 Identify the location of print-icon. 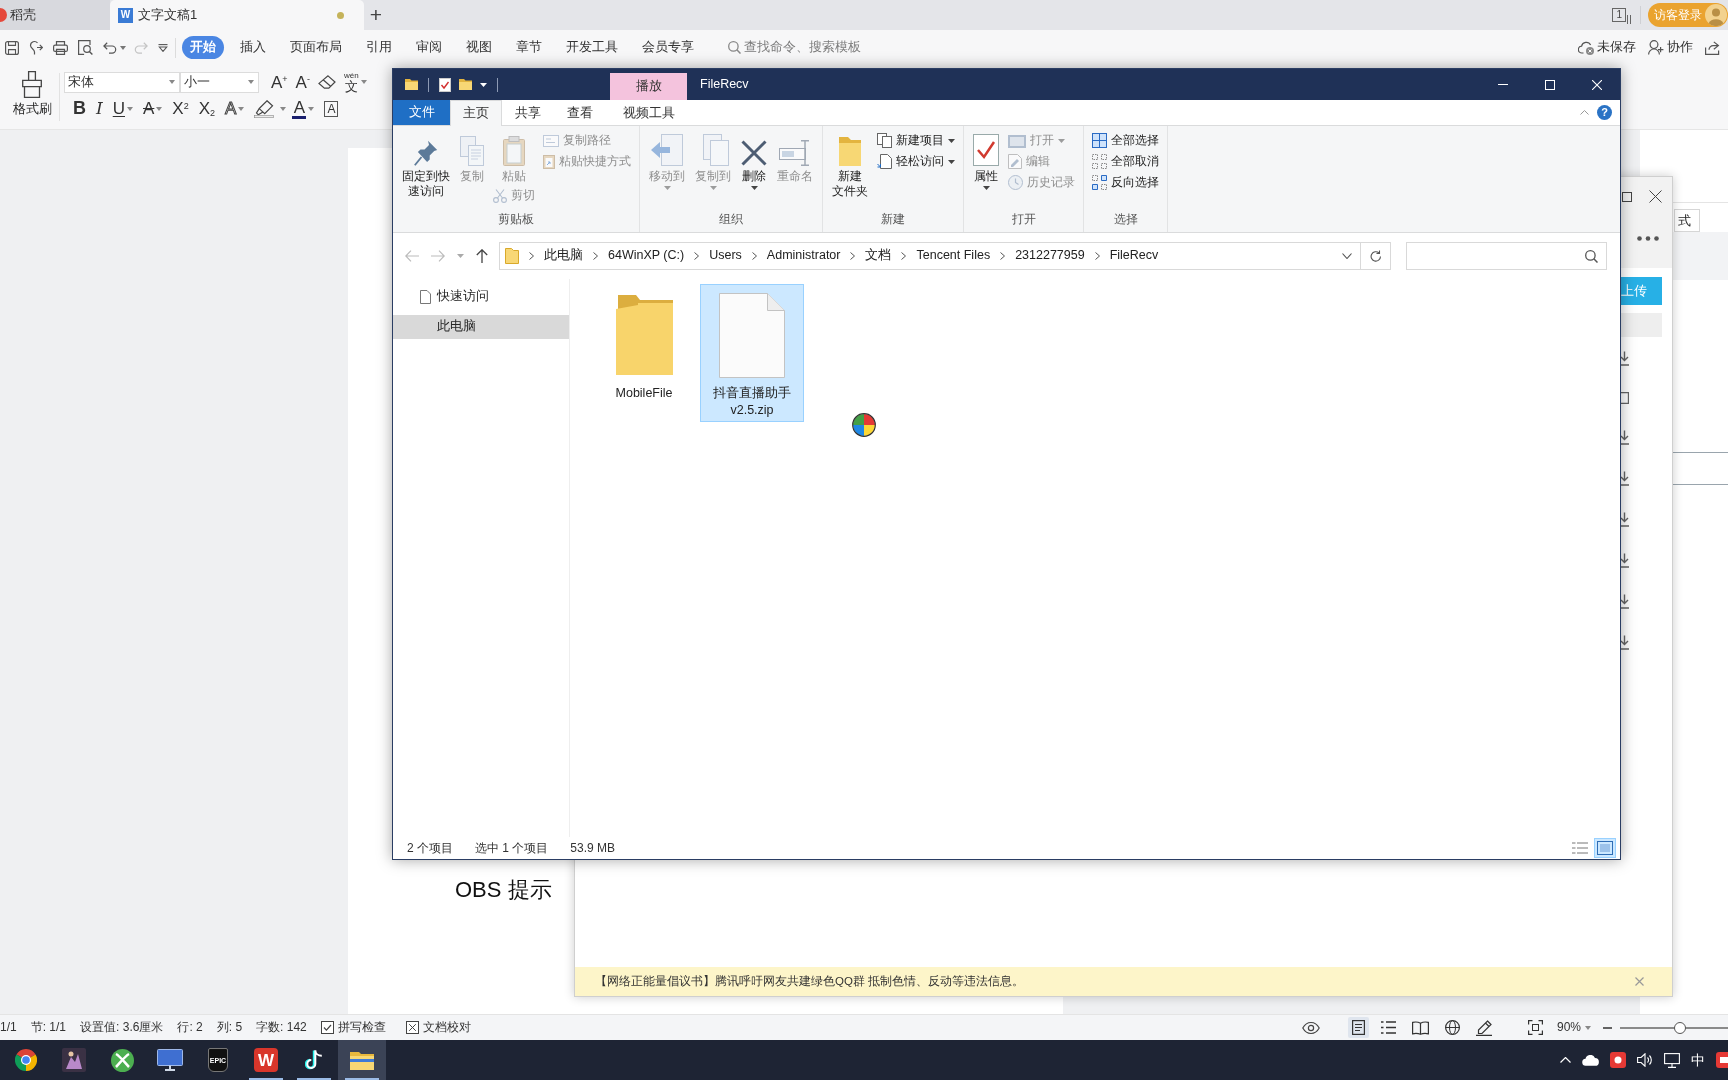
(60, 47).